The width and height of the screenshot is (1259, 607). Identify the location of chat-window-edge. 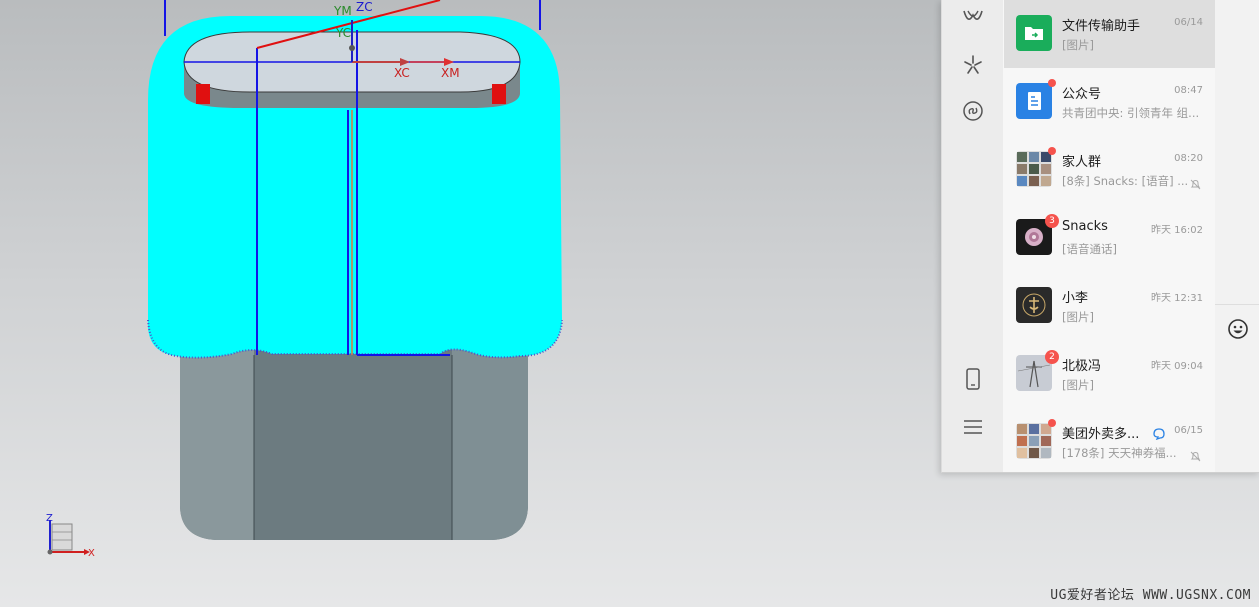
(1237, 236).